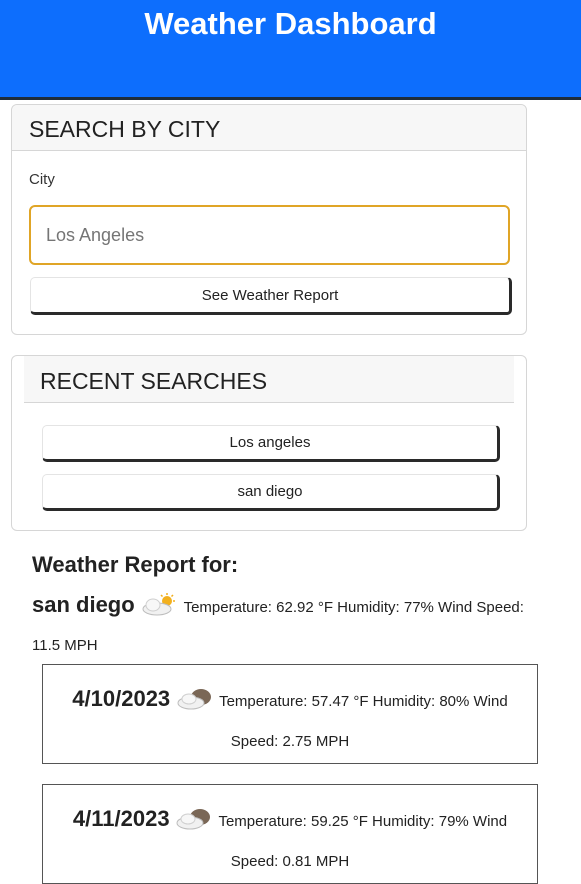 This screenshot has height=884, width=581. What do you see at coordinates (290, 50) in the screenshot?
I see `header-bar: Weather Dashboard` at bounding box center [290, 50].